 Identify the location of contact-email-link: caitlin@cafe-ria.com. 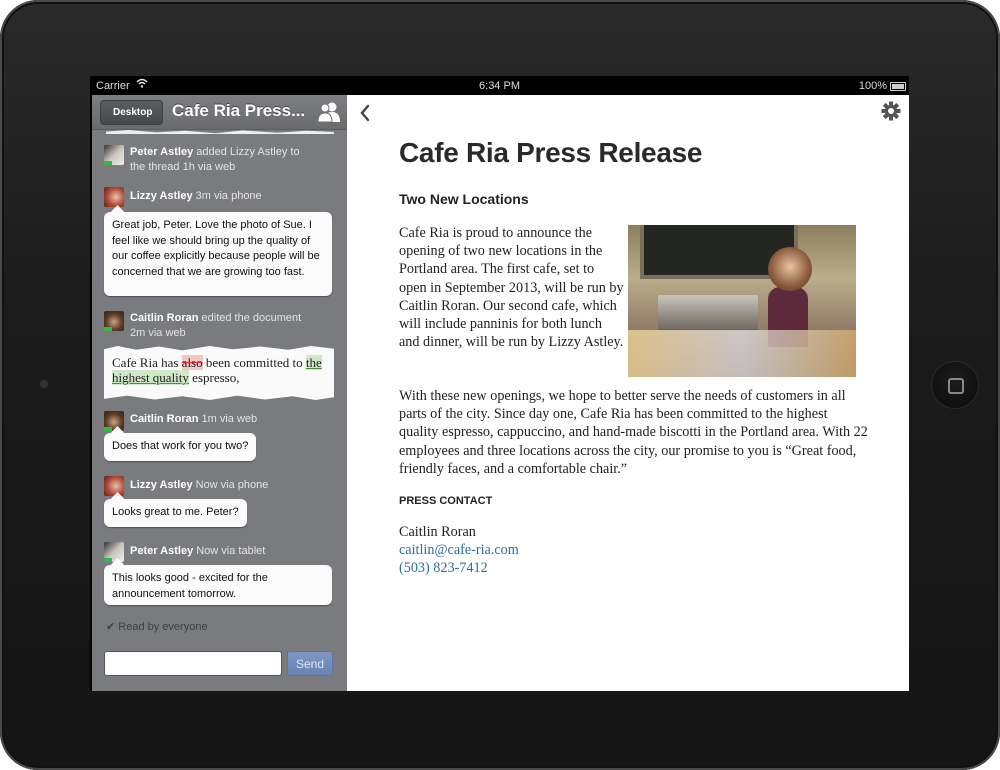
(459, 550).